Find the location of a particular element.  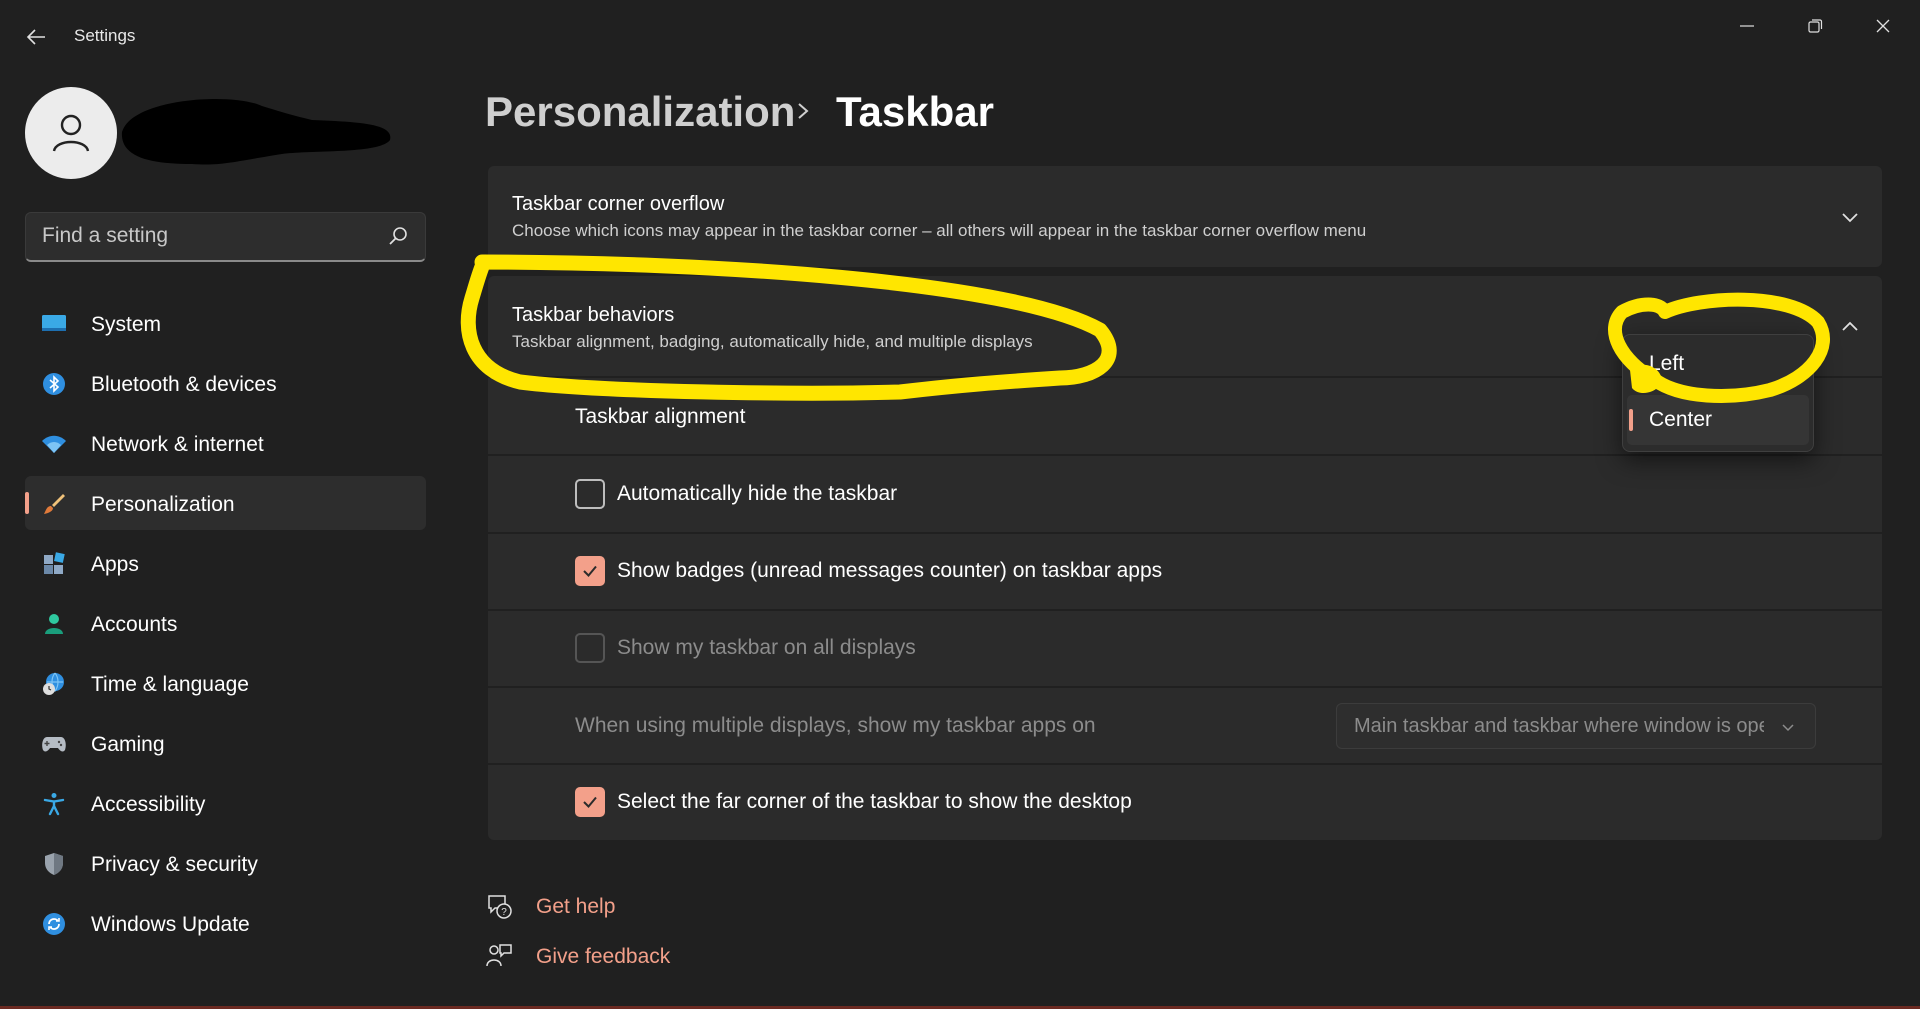

title-bar: Settings is located at coordinates (960, 36).